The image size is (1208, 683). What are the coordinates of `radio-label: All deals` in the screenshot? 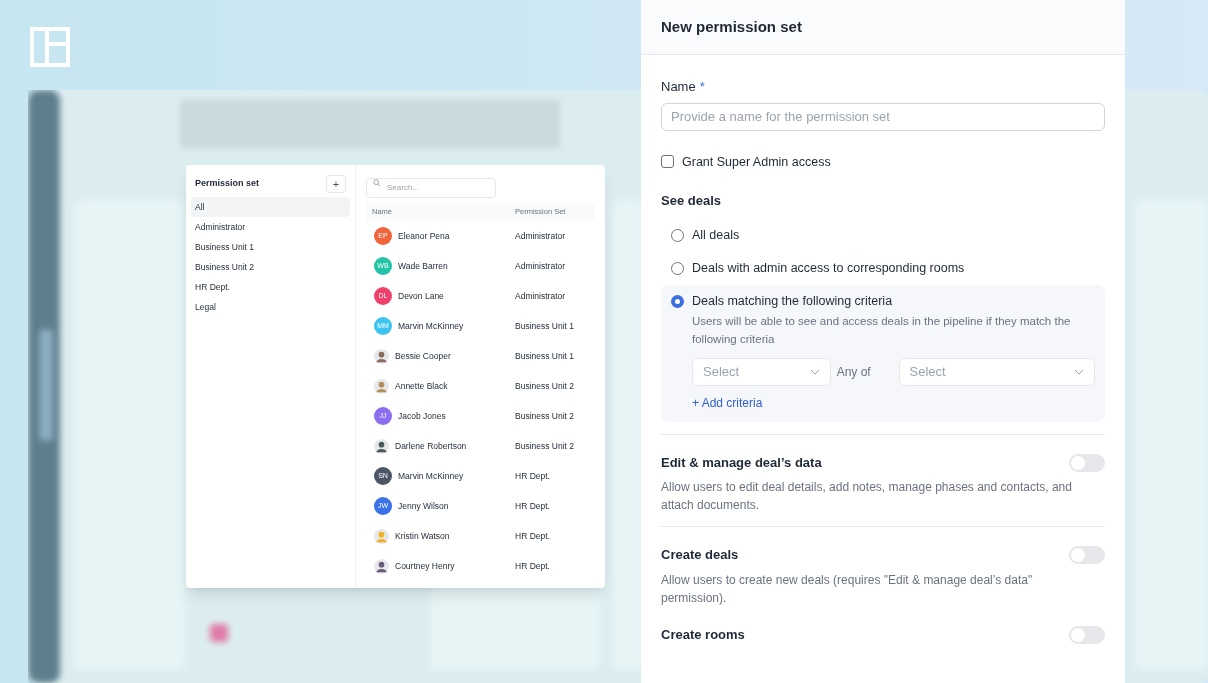 It's located at (716, 235).